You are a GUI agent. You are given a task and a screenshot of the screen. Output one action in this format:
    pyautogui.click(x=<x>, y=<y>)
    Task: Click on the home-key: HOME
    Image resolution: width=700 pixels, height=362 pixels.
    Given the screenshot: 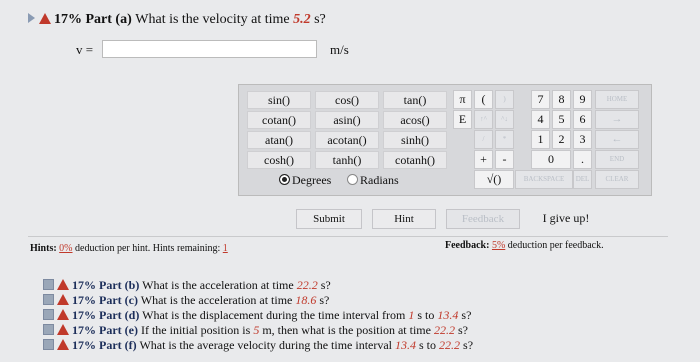 What is the action you would take?
    pyautogui.click(x=617, y=99)
    